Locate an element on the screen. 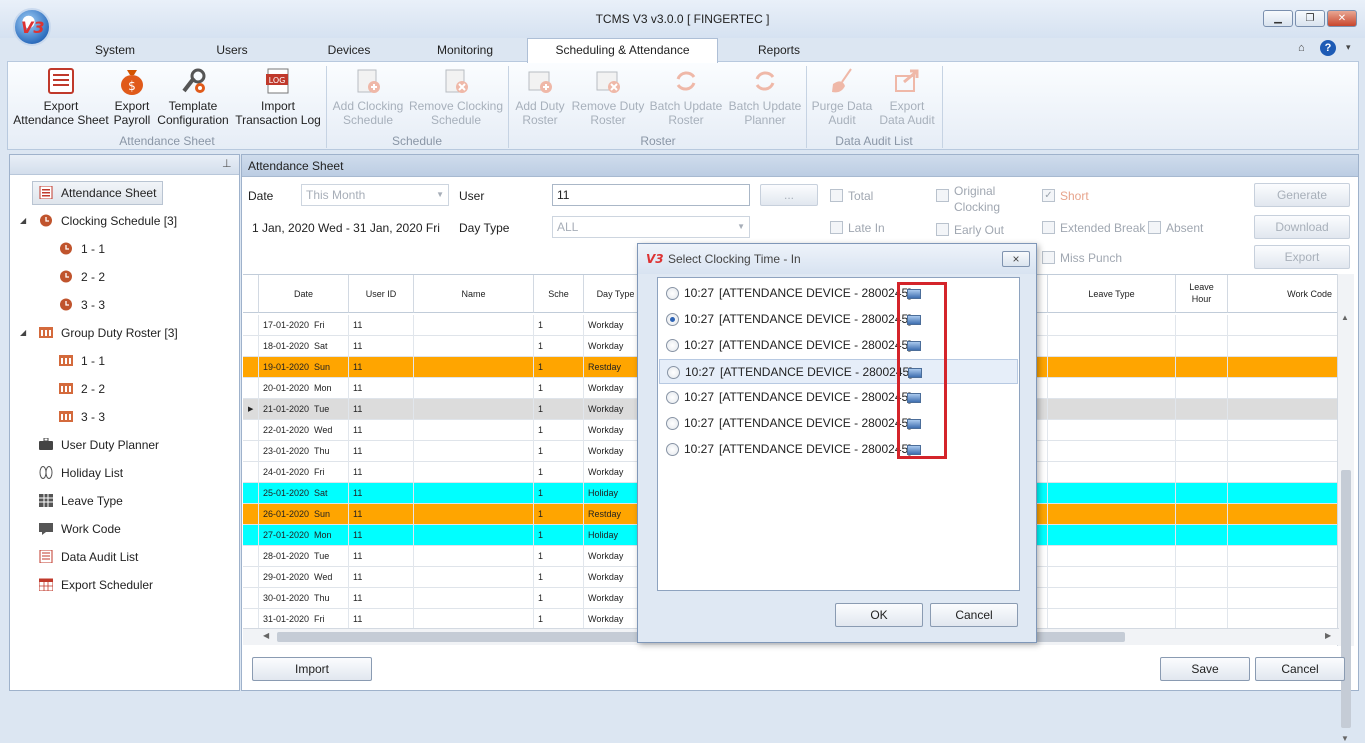 Image resolution: width=1365 pixels, height=743 pixels. column-header-leave-hour: Leave Hour is located at coordinates (1202, 294).